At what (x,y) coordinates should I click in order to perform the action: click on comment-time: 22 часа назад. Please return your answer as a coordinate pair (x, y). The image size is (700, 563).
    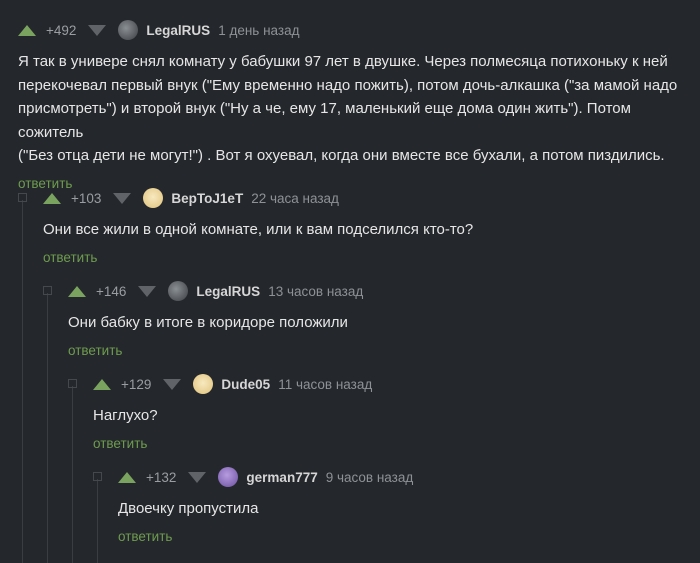
    Looking at the image, I should click on (295, 198).